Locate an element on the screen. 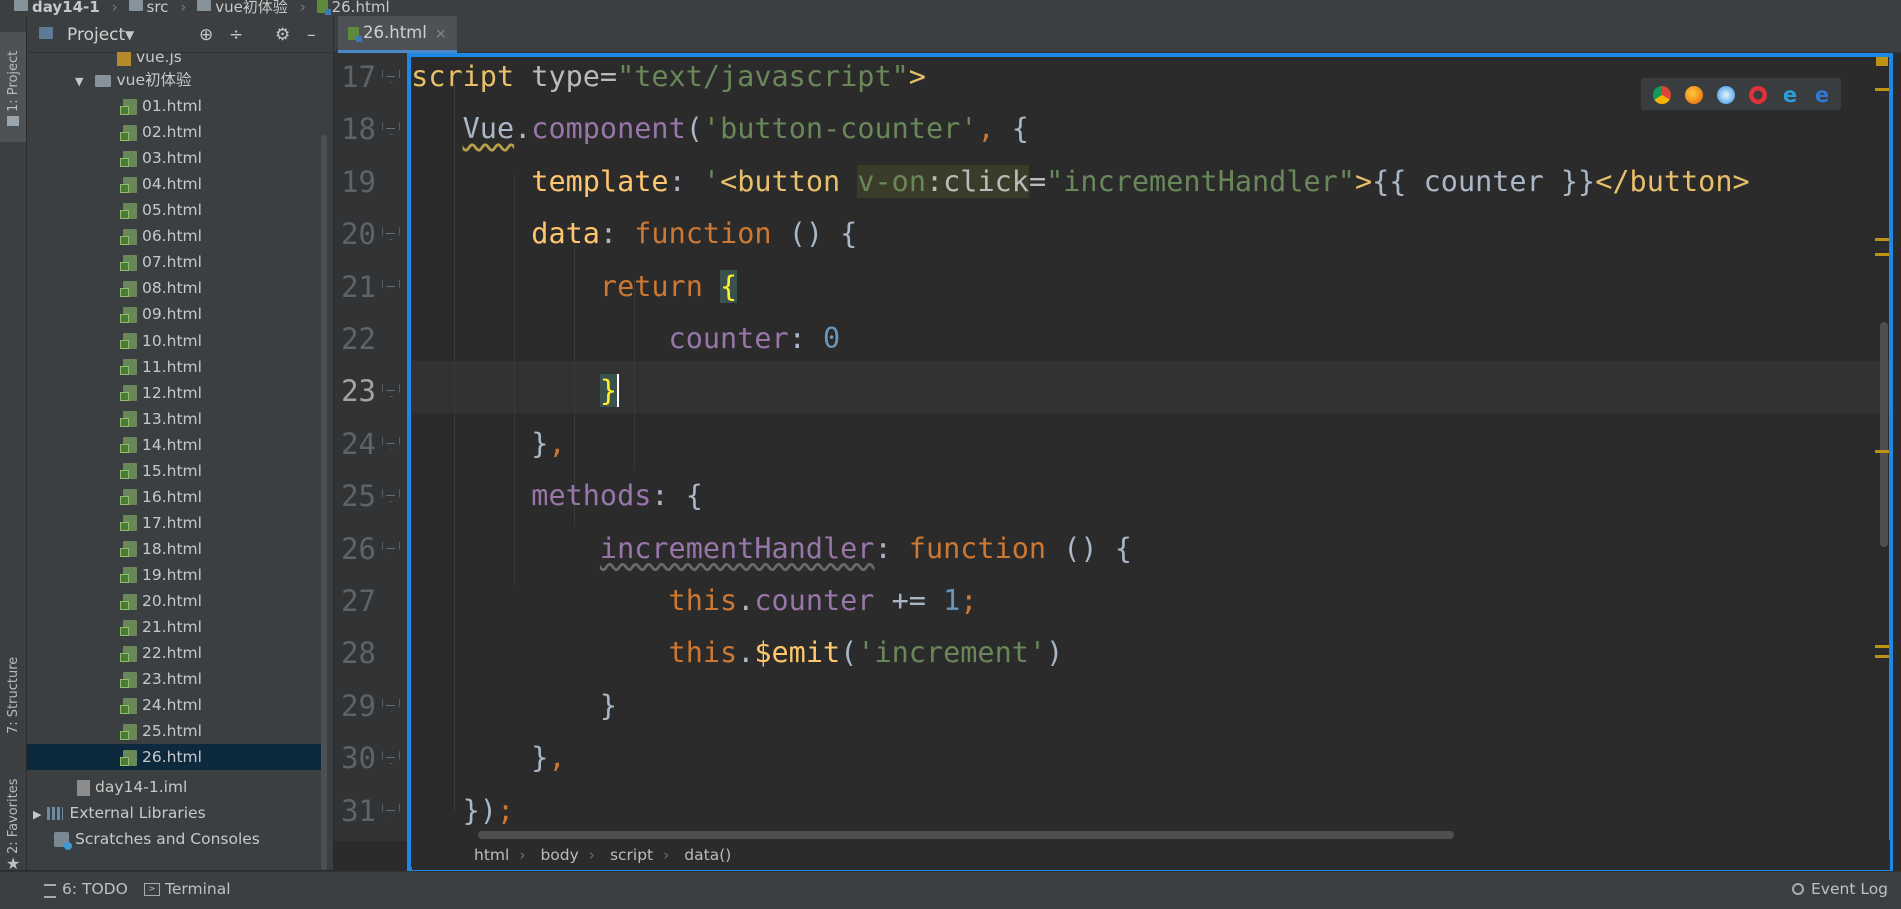 This screenshot has width=1901, height=909. code-line: incrementHandler: function () { is located at coordinates (772, 549).